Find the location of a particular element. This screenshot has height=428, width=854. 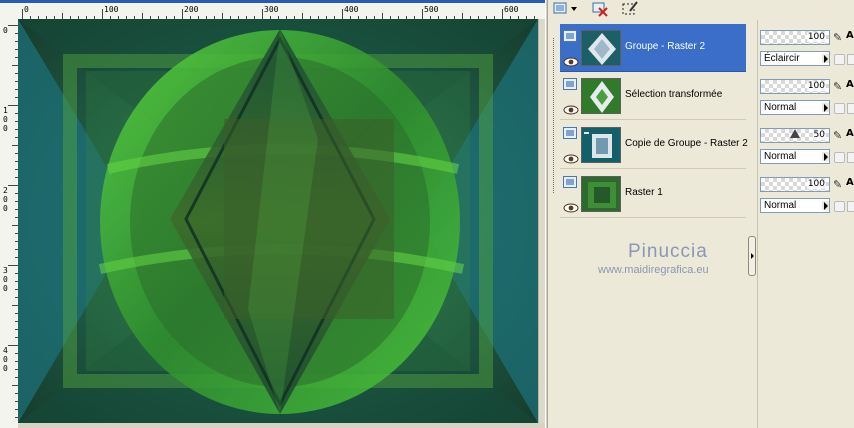

ruler-label: 600 is located at coordinates (511, 9).